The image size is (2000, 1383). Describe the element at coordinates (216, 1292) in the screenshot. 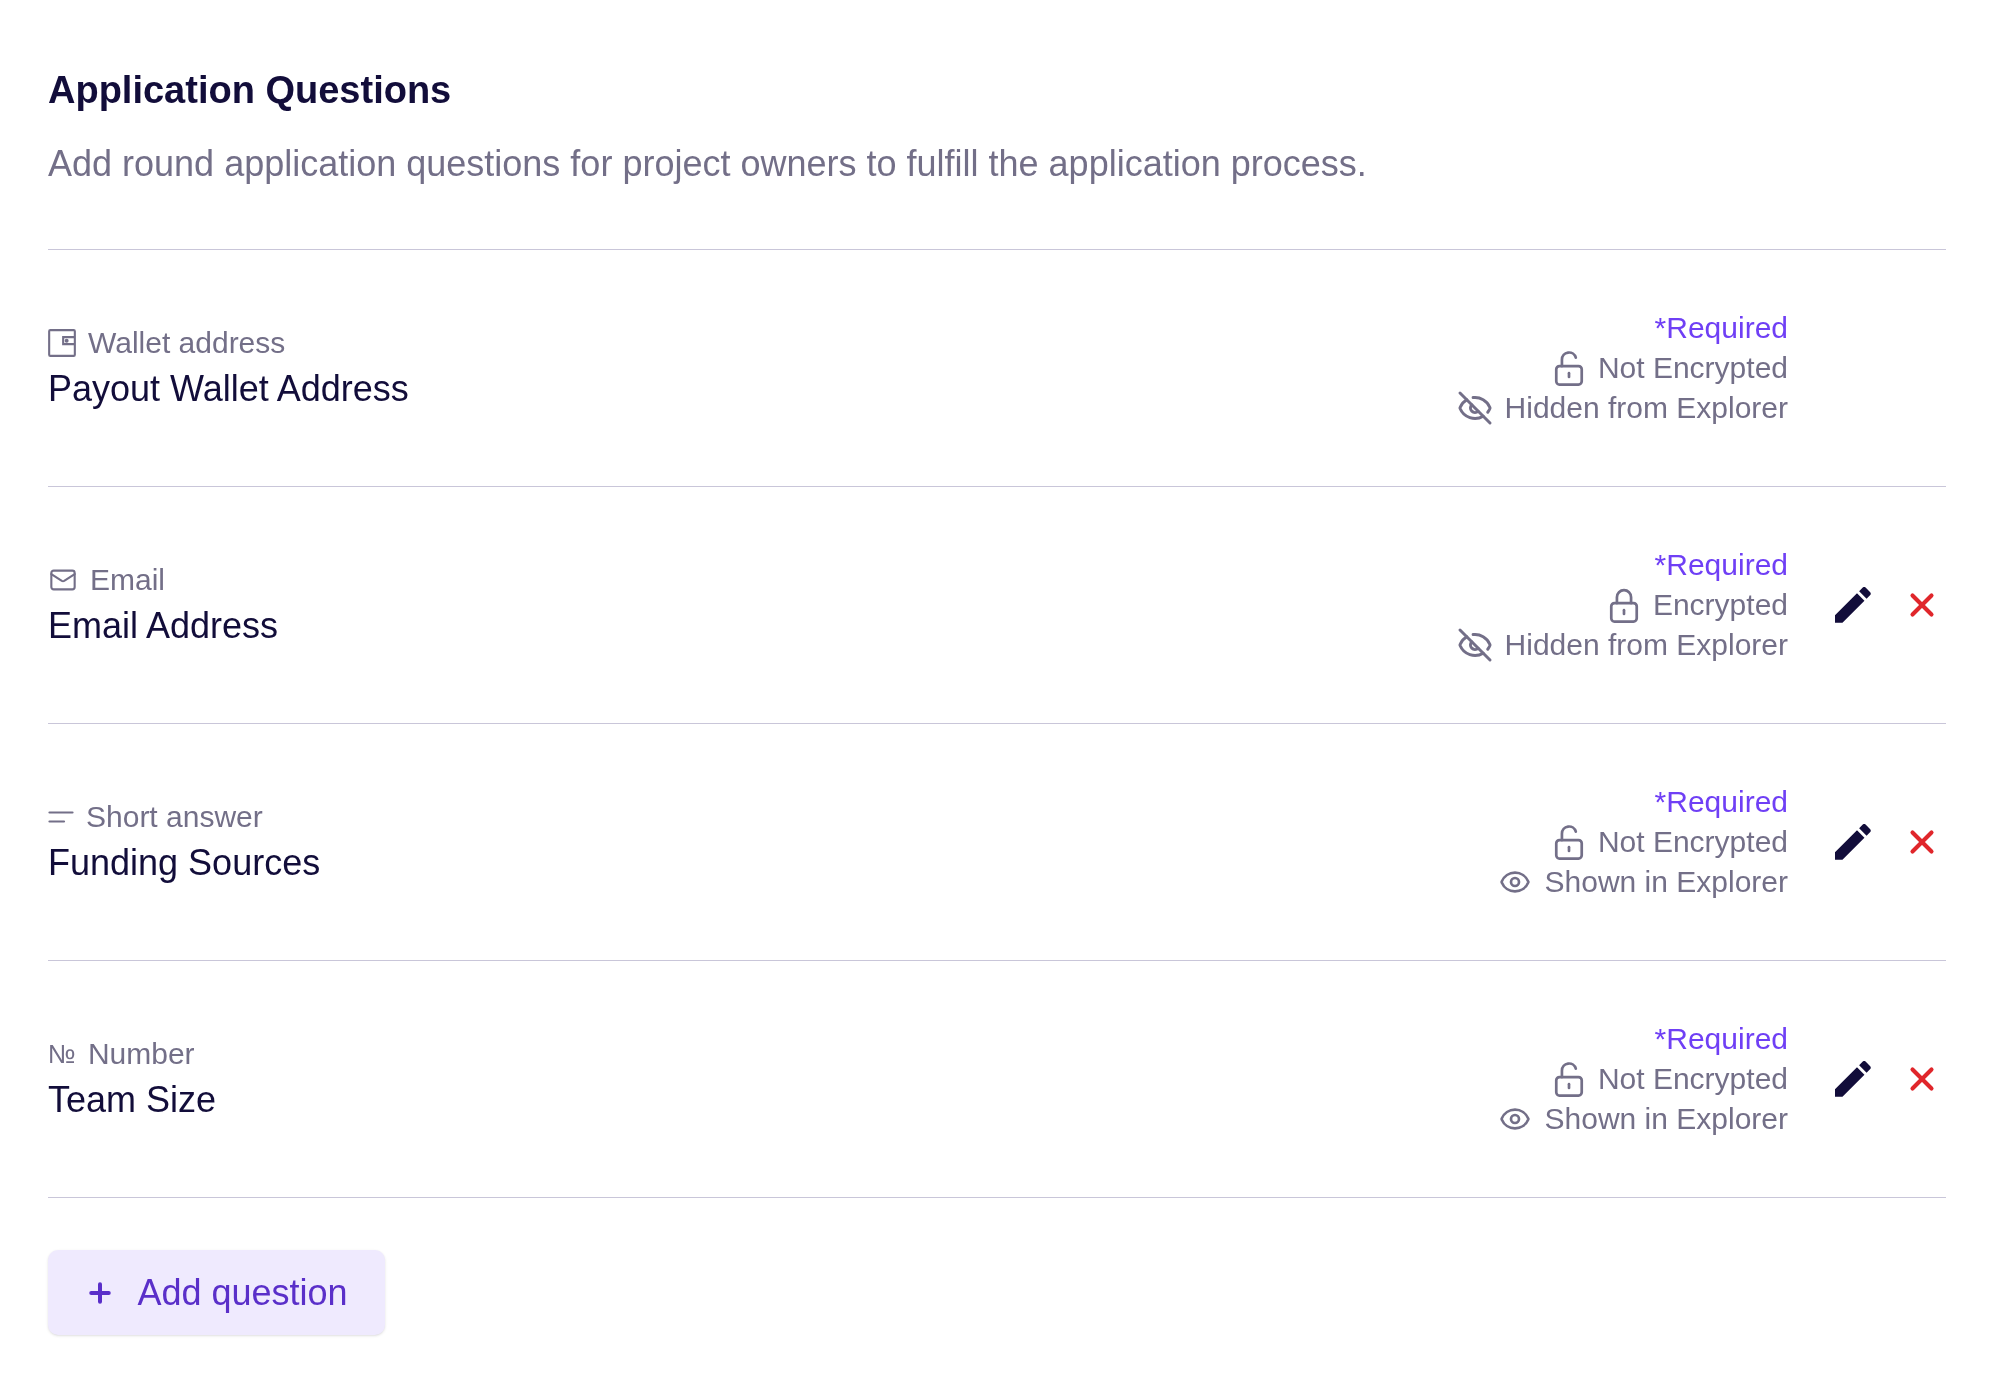

I see `add-question-button: Add question` at that location.